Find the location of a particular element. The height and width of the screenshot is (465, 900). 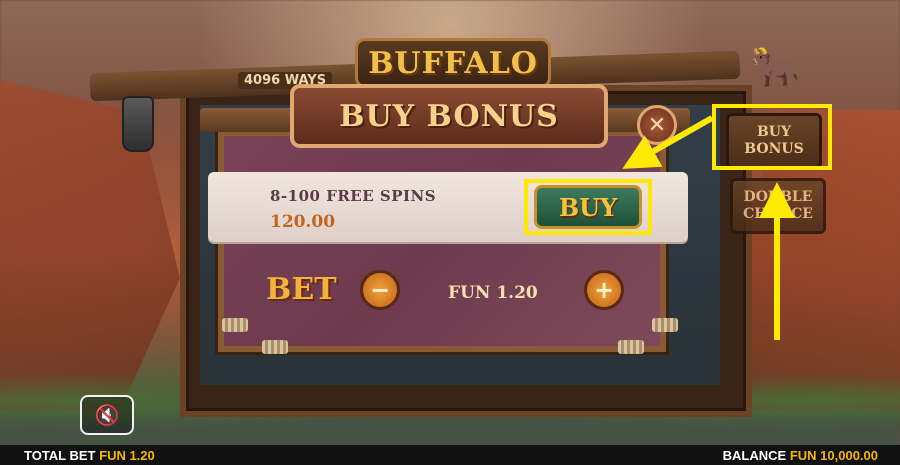

balance-label: BALANCE is located at coordinates (754, 455).